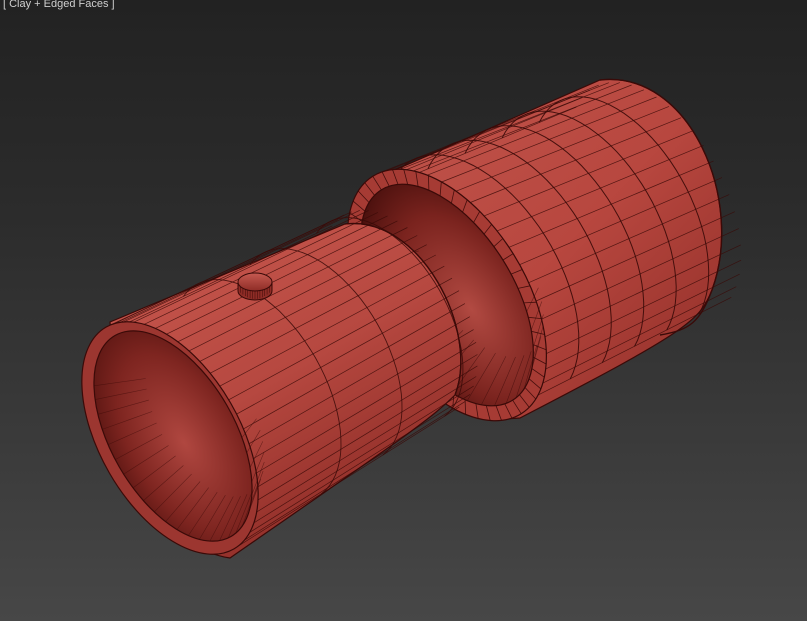 The height and width of the screenshot is (621, 807). I want to click on locking-pin, so click(255, 286).